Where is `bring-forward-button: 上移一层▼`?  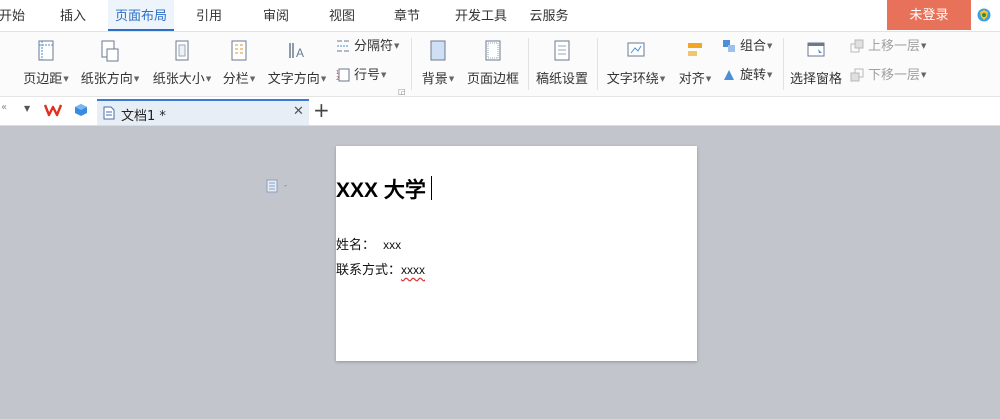
bring-forward-button: 上移一层▼ is located at coordinates (888, 46).